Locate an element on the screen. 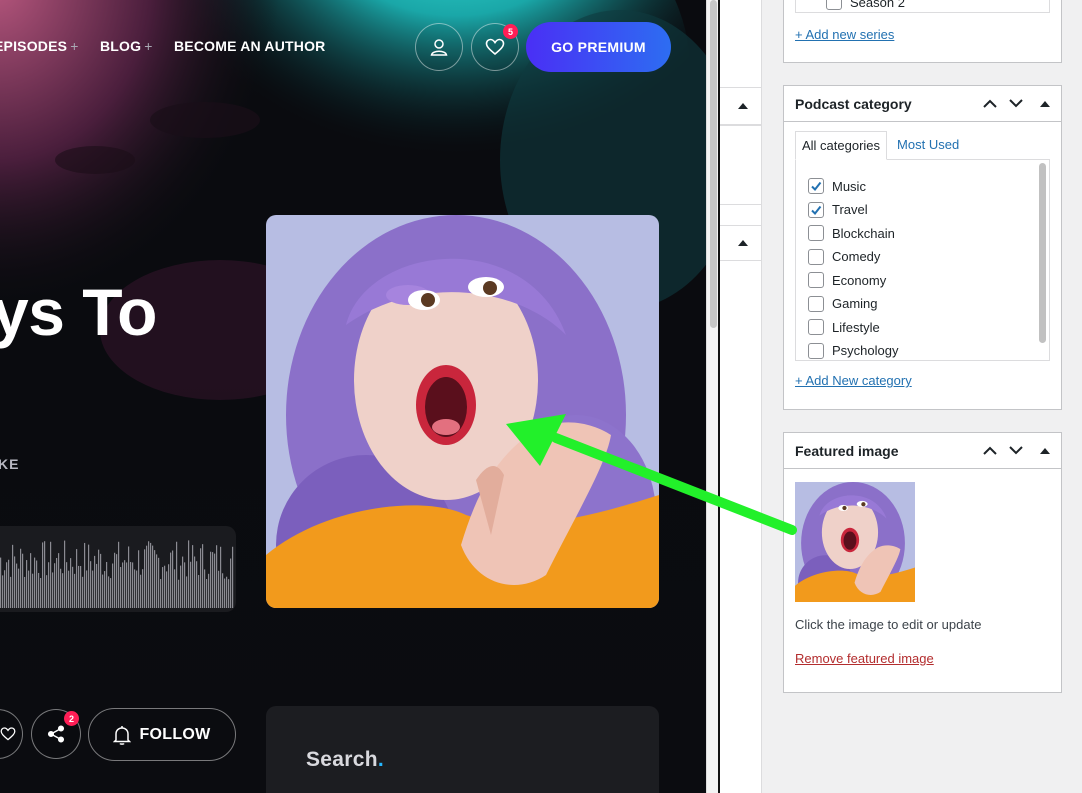 Image resolution: width=1082 pixels, height=793 pixels. chevron-down-icon is located at coordinates (1016, 450).